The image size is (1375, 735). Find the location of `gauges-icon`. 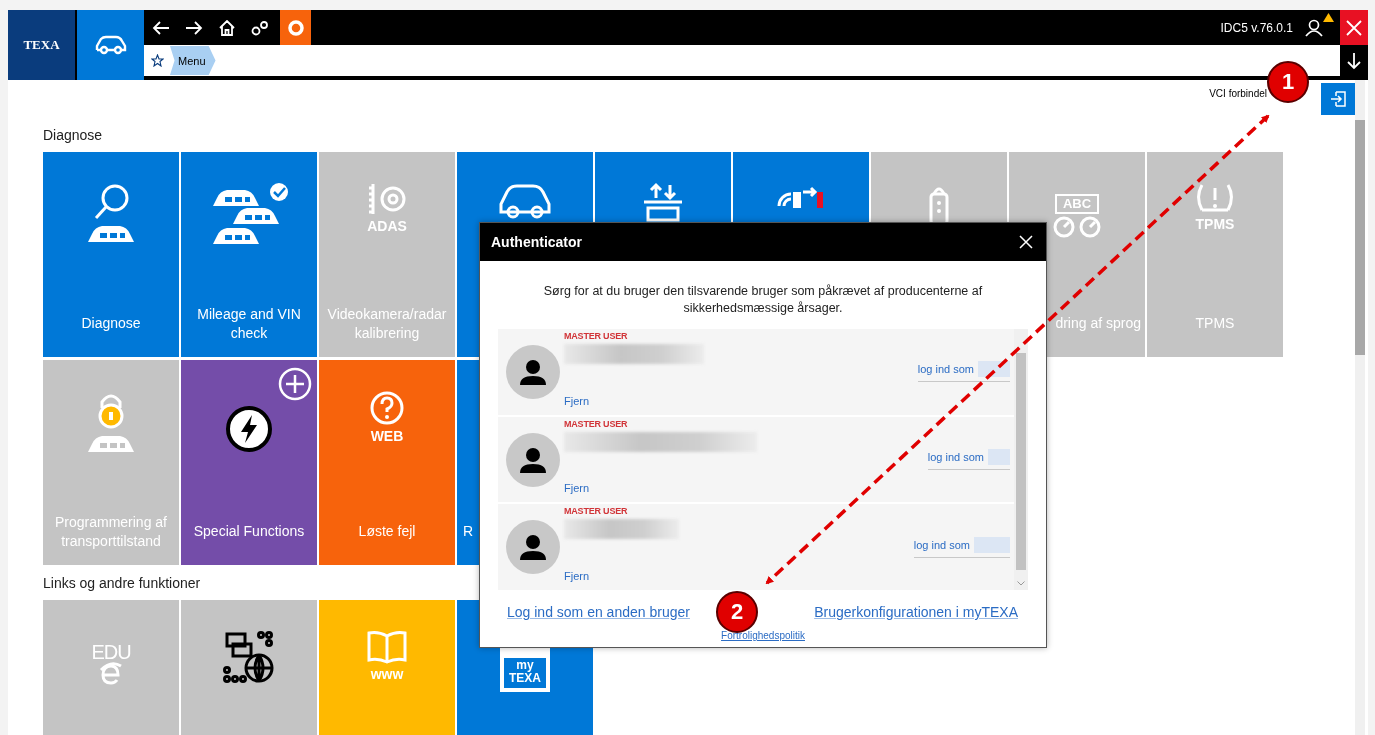

gauges-icon is located at coordinates (1077, 227).